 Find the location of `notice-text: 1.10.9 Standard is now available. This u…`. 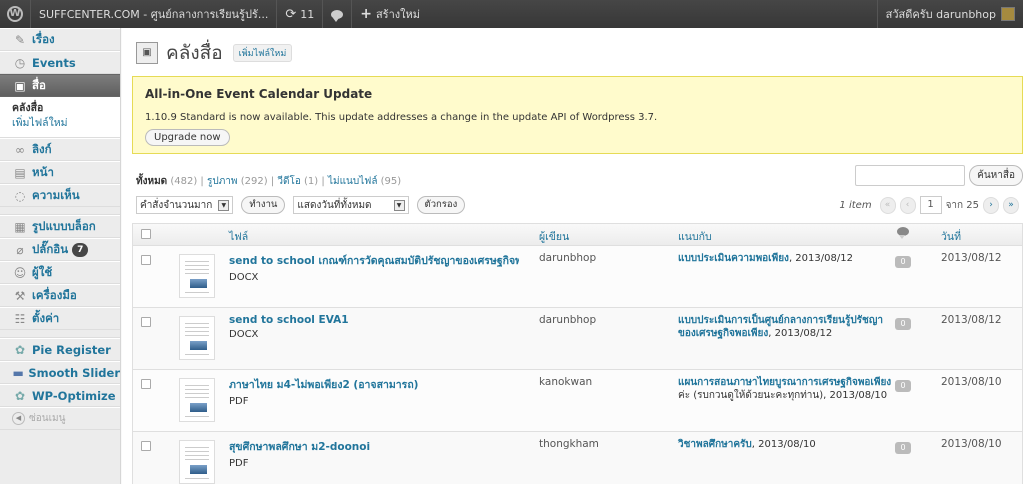

notice-text: 1.10.9 Standard is now available. This u… is located at coordinates (401, 117).